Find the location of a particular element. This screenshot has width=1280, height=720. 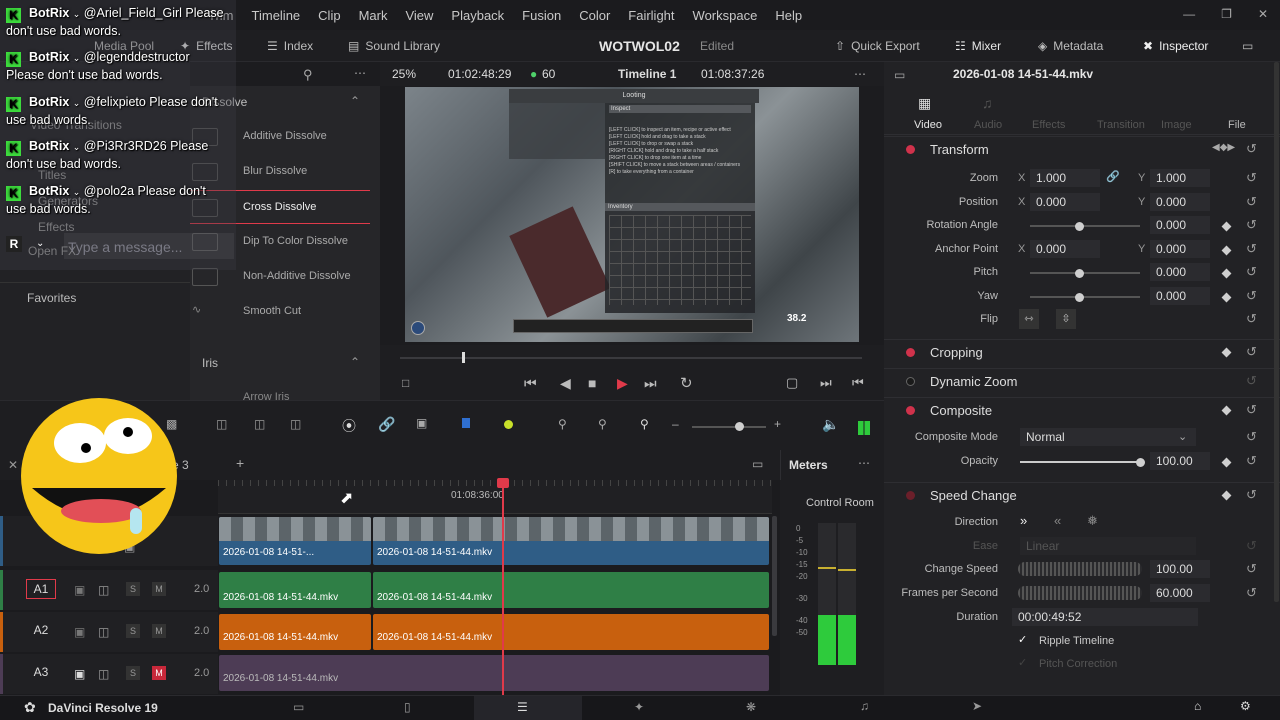

edit-page-active is located at coordinates (528, 708).